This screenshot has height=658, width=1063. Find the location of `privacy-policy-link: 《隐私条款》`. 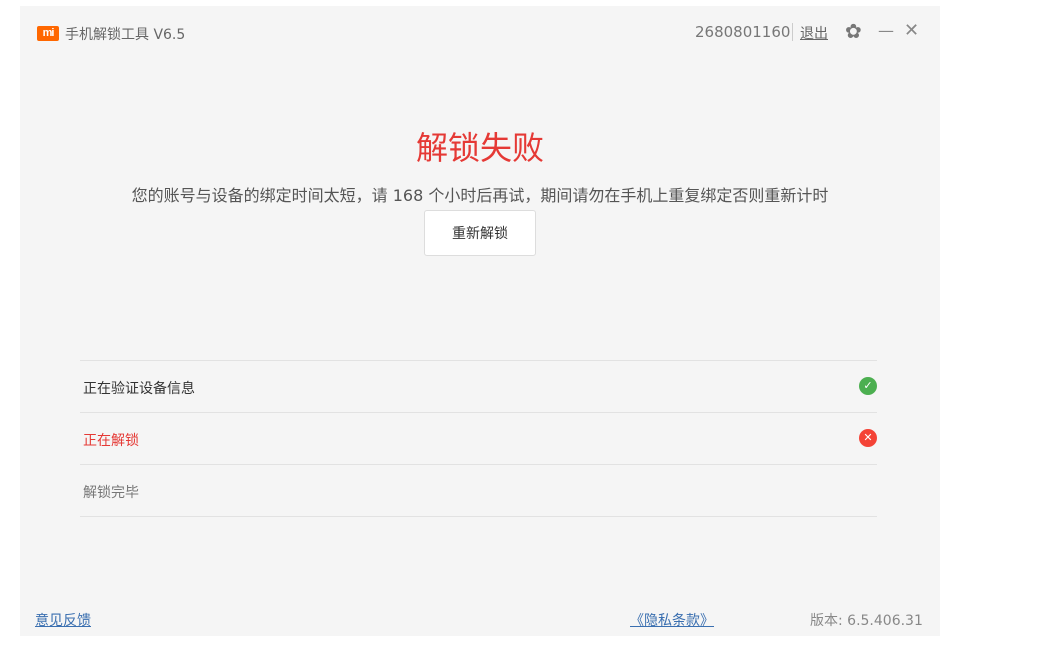

privacy-policy-link: 《隐私条款》 is located at coordinates (672, 620).